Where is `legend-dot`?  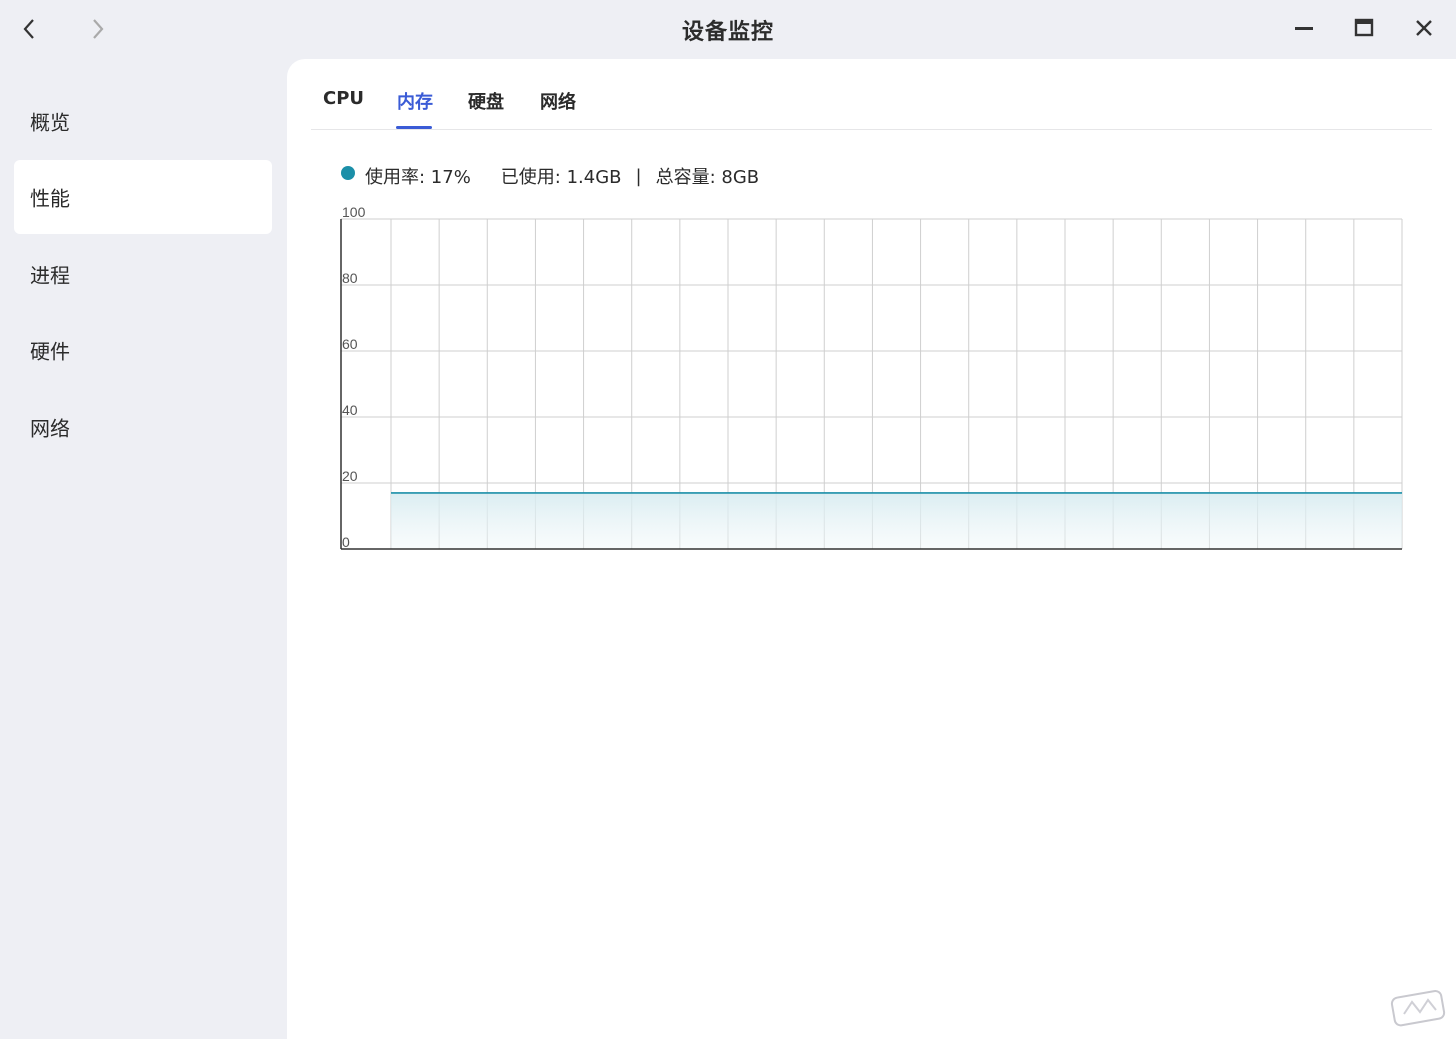
legend-dot is located at coordinates (348, 173).